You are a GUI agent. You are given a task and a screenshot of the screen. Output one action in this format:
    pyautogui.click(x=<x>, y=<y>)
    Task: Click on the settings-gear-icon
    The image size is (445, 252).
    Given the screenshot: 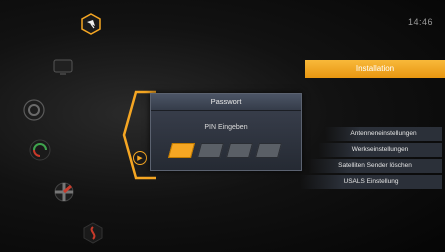 What is the action you would take?
    pyautogui.click(x=34, y=110)
    